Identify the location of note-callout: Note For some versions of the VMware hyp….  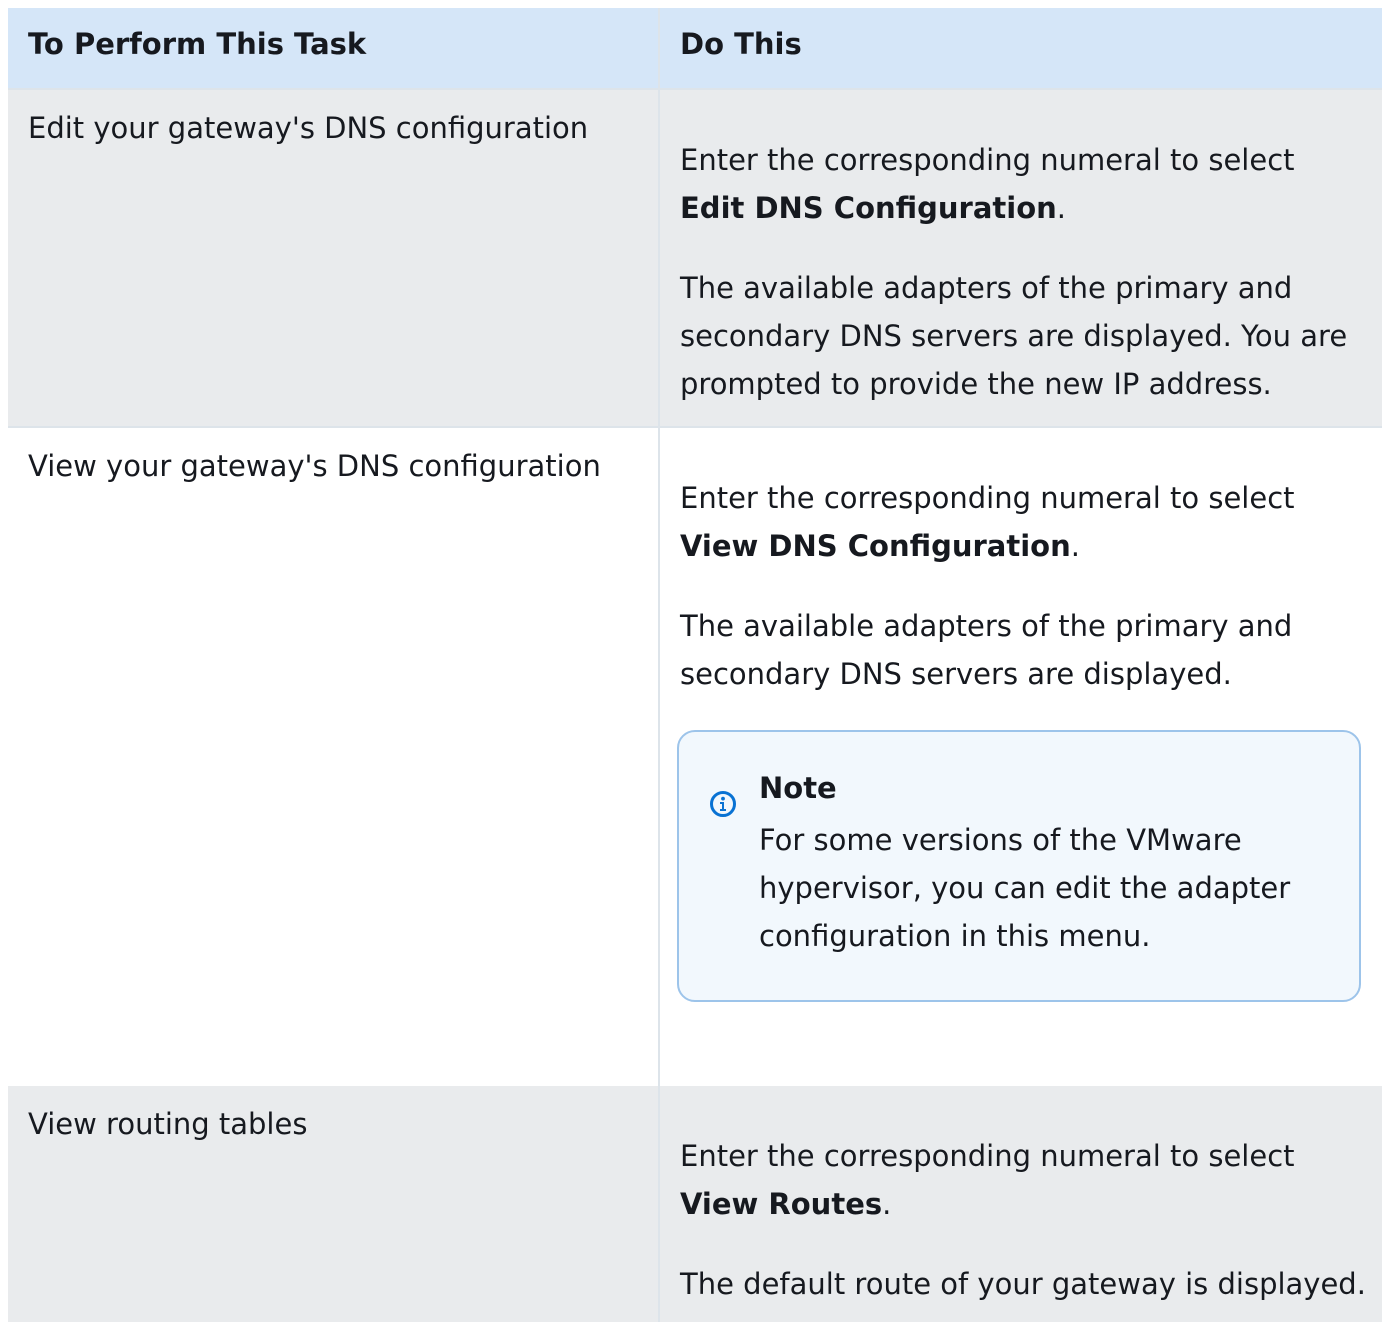
(1019, 866).